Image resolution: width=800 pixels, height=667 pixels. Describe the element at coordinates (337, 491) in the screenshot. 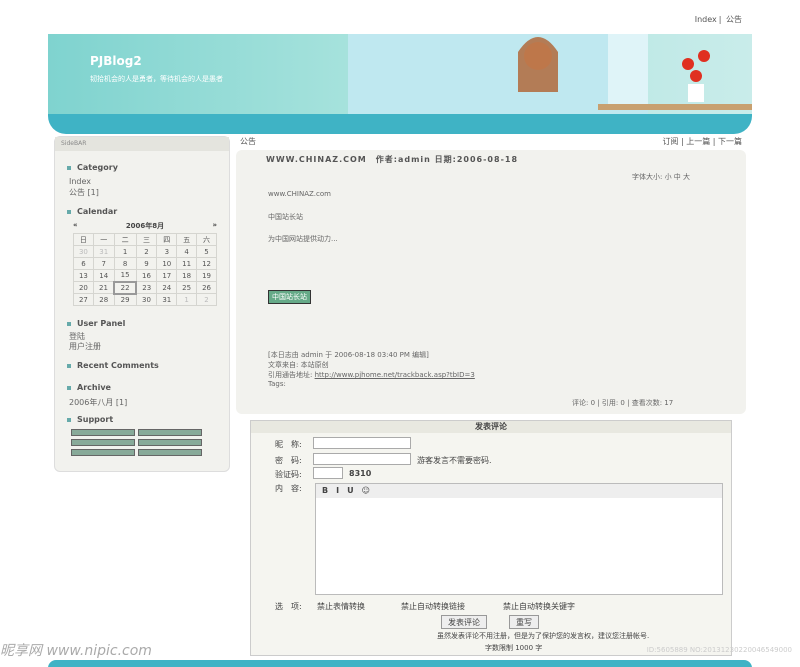

I see `italic-icon: I` at that location.